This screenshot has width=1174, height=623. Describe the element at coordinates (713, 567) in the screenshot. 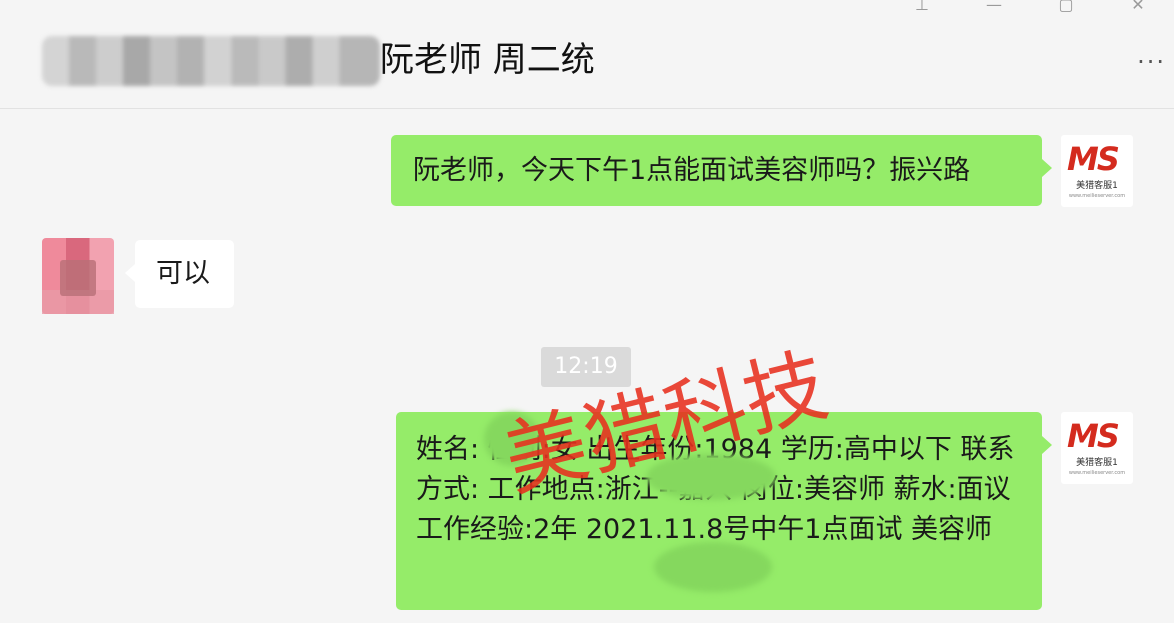

I see `redaction-smudge` at that location.